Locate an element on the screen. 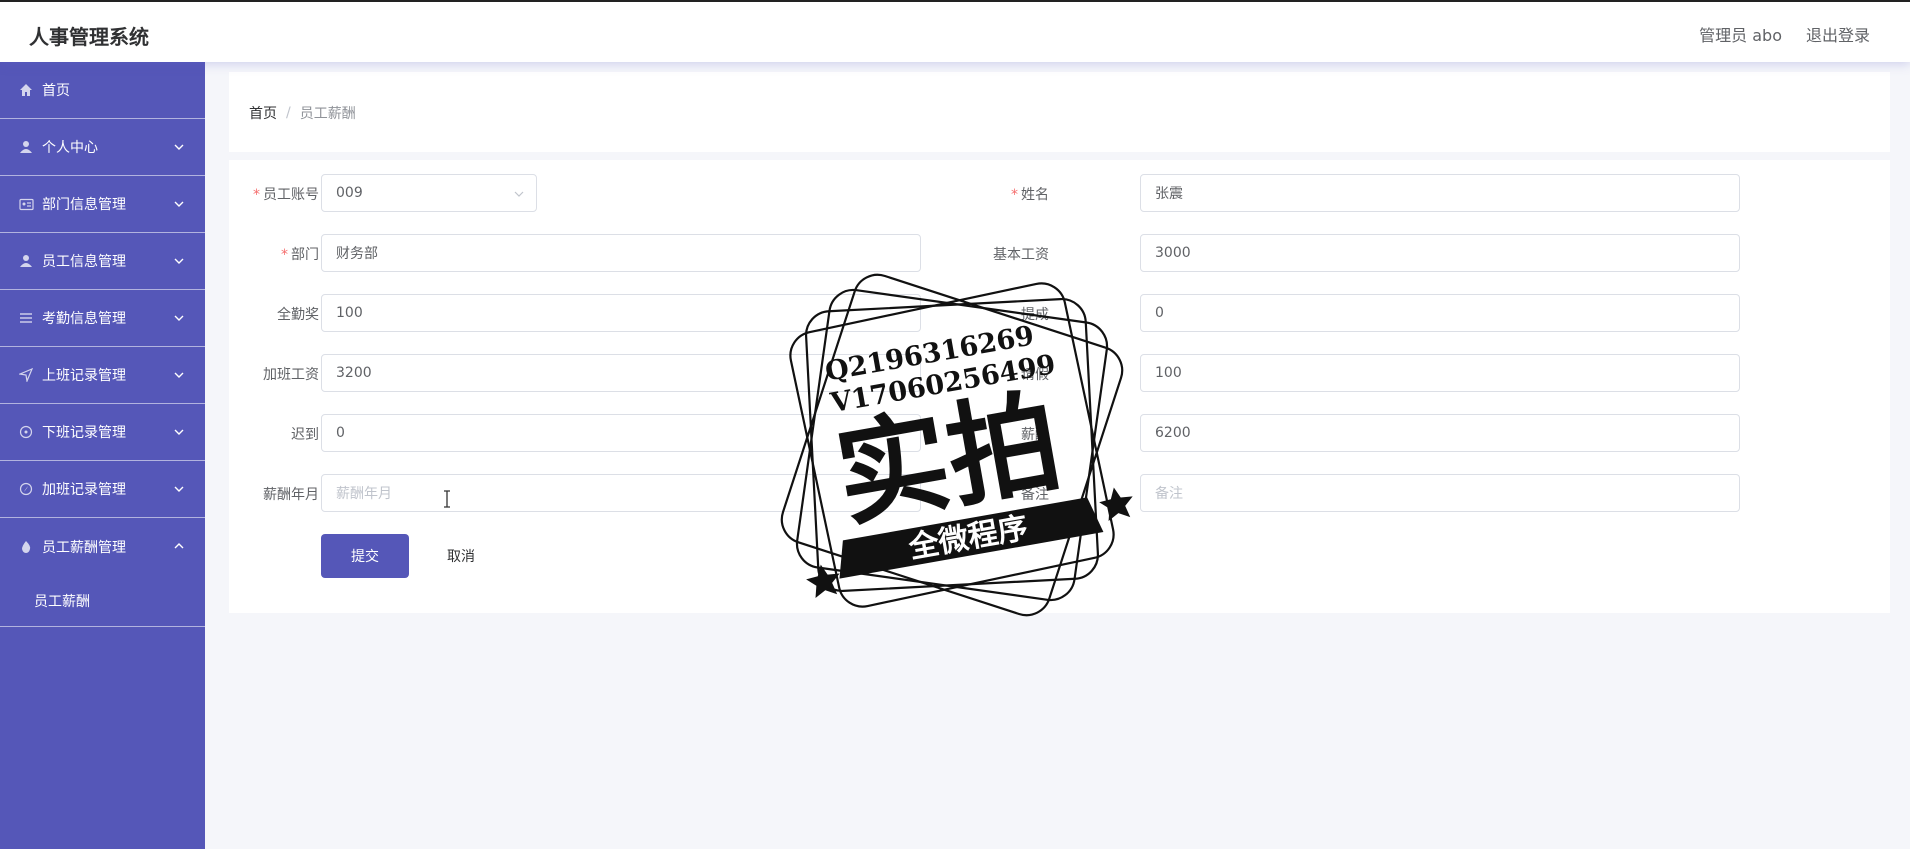  department-label: * 部门 is located at coordinates (300, 255).